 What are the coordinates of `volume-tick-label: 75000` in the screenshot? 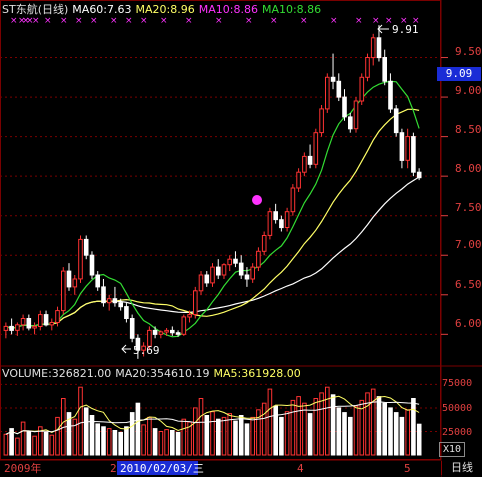 It's located at (457, 383).